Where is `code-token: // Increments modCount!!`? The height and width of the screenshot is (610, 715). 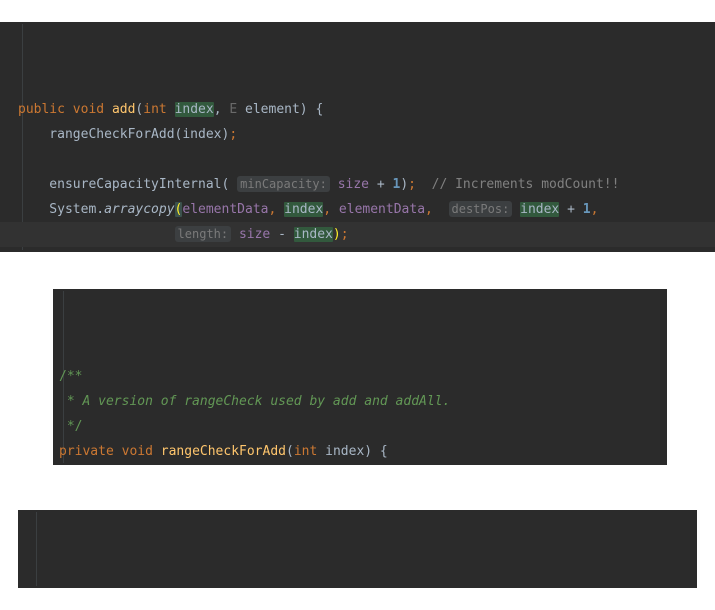
code-token: // Increments modCount!! is located at coordinates (525, 184).